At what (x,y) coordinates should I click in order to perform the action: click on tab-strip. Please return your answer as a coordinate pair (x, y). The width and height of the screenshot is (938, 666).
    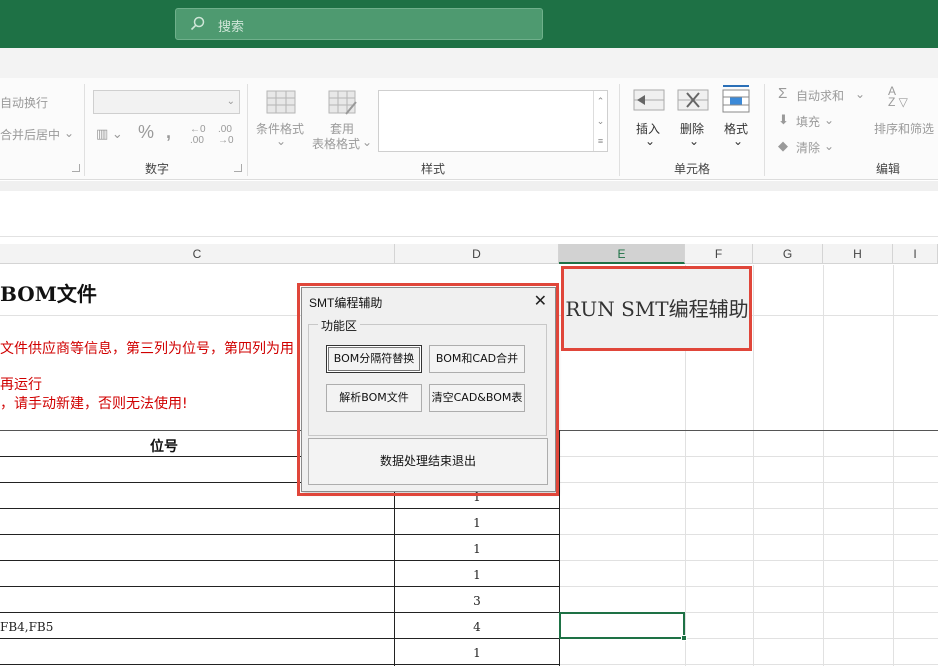
    Looking at the image, I should click on (469, 63).